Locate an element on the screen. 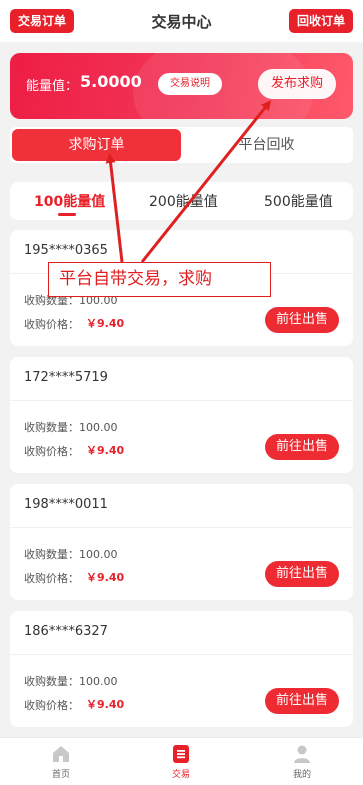 This screenshot has height=785, width=363. user-icon is located at coordinates (302, 754).